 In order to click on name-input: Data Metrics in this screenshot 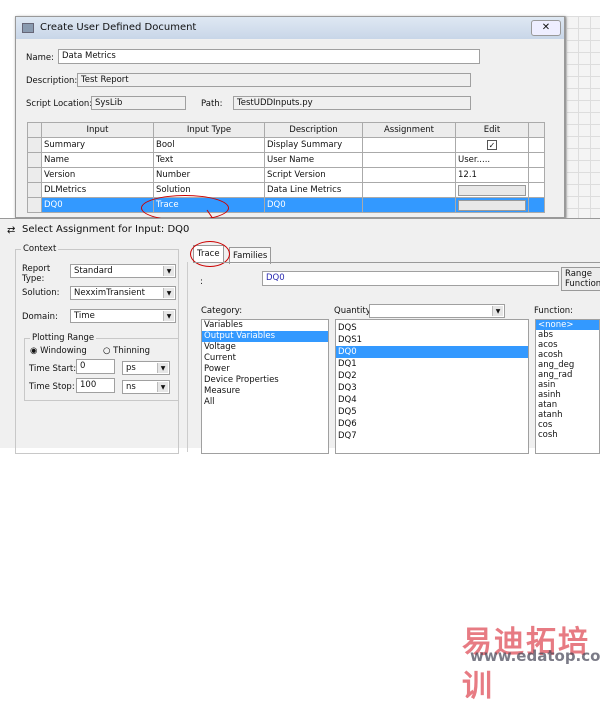, I will do `click(269, 56)`.